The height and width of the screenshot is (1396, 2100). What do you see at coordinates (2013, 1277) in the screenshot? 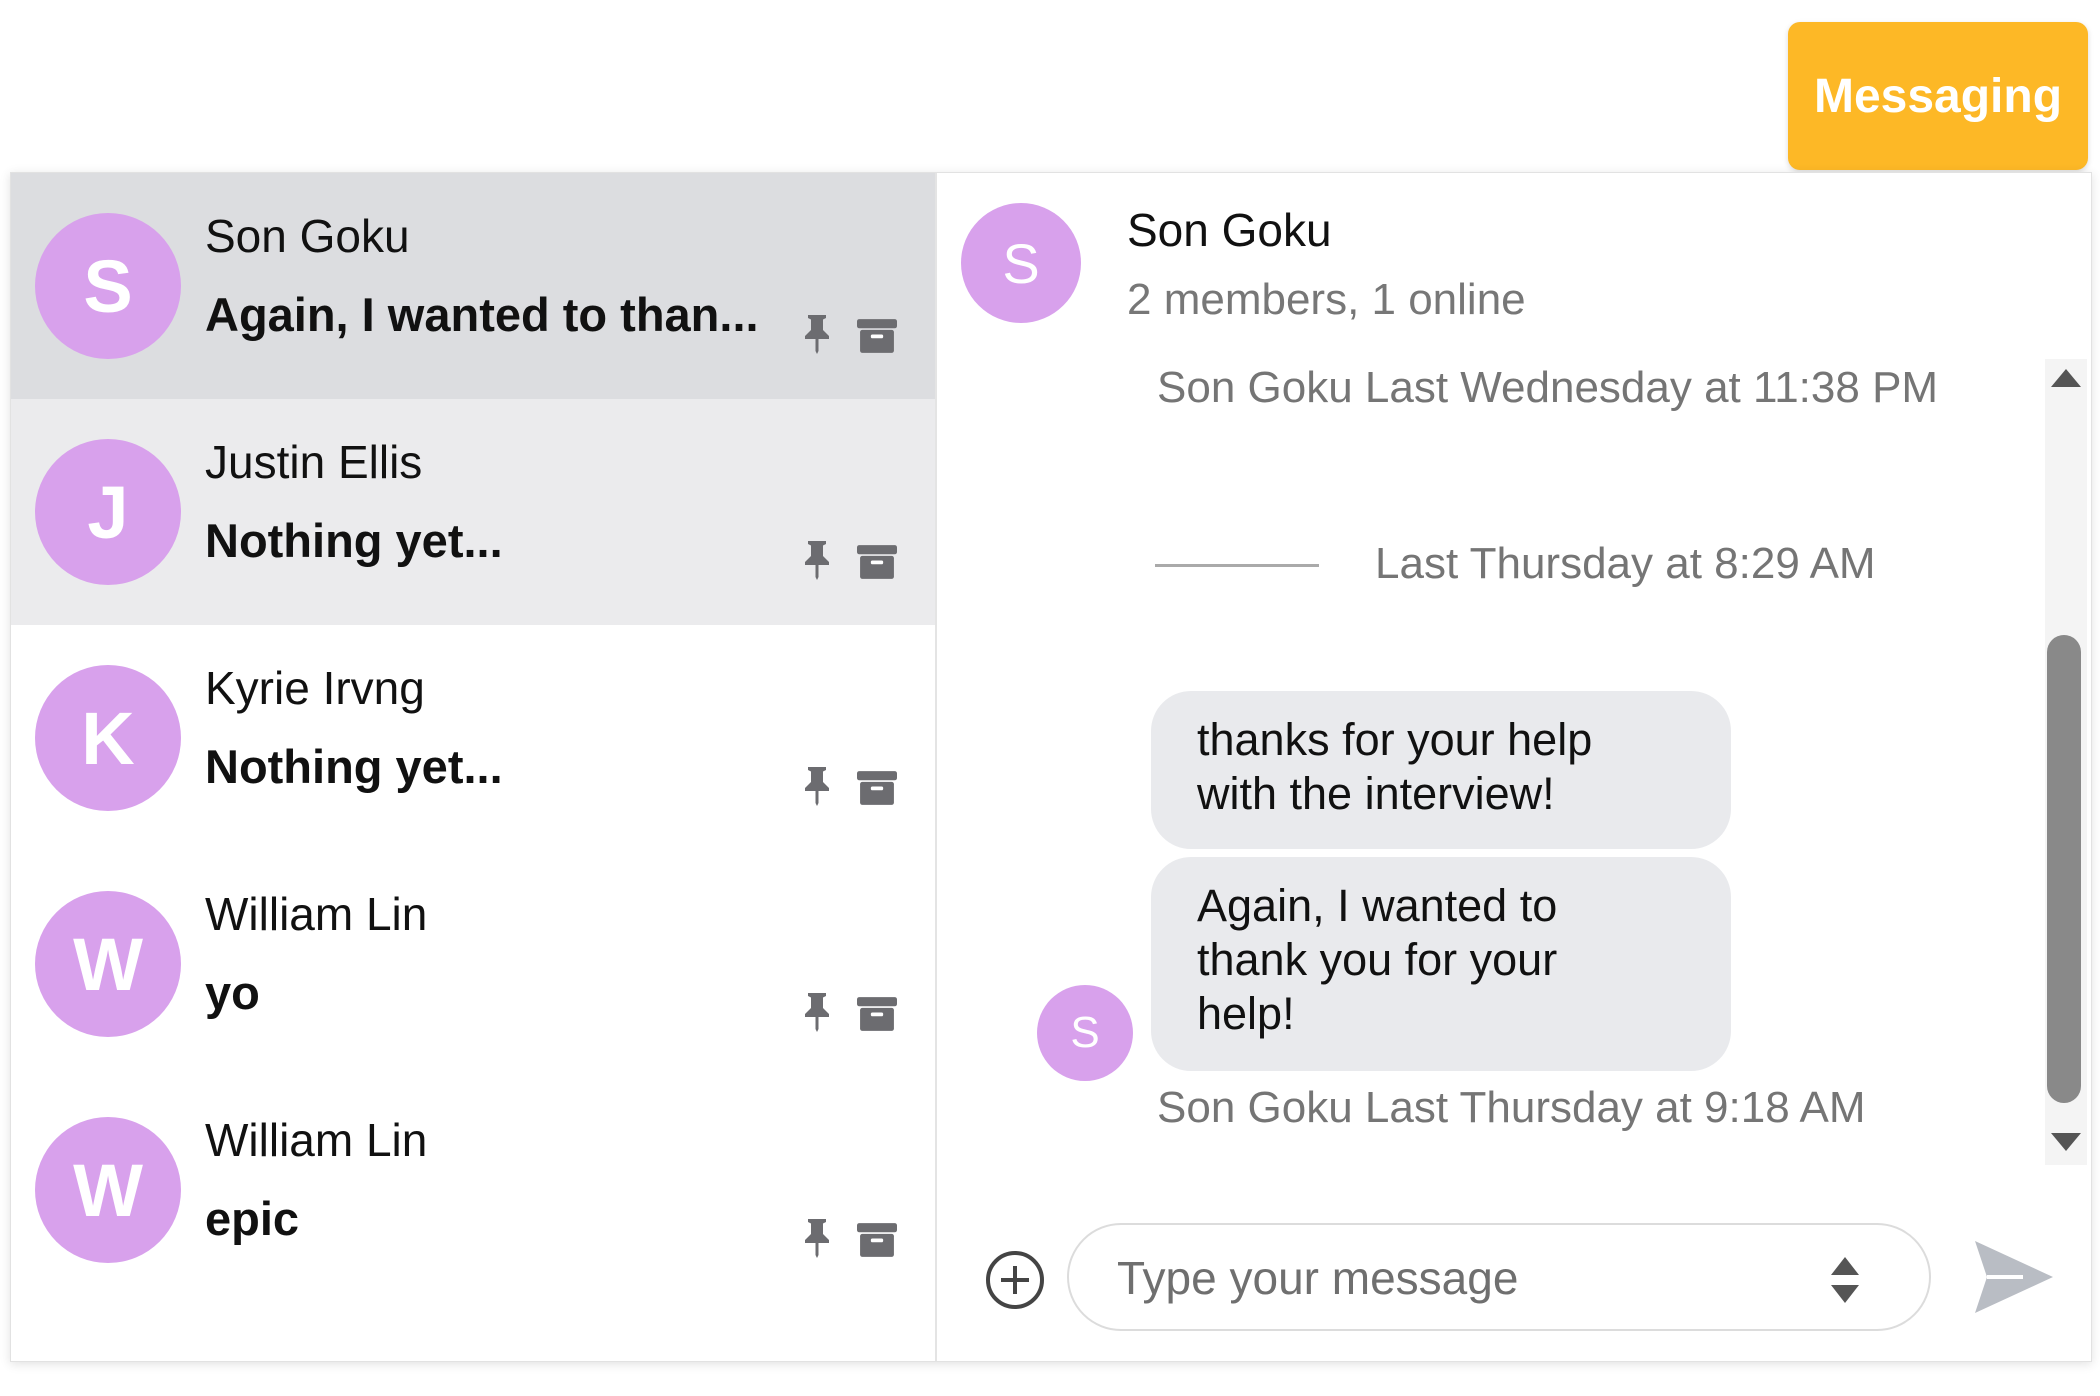
I see `send-icon` at bounding box center [2013, 1277].